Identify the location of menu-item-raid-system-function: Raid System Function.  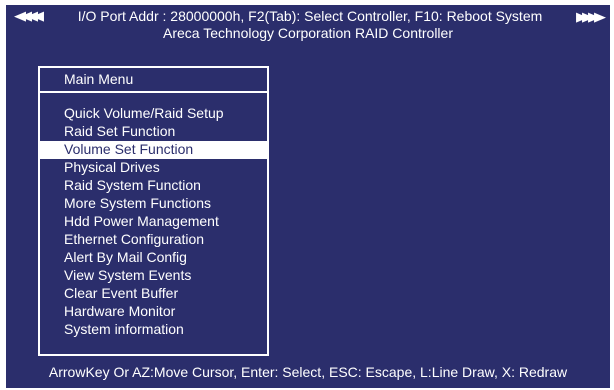
(153, 186).